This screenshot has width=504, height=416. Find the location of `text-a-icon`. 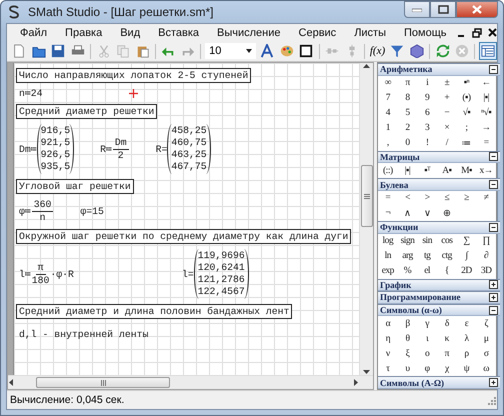

text-a-icon is located at coordinates (267, 51).